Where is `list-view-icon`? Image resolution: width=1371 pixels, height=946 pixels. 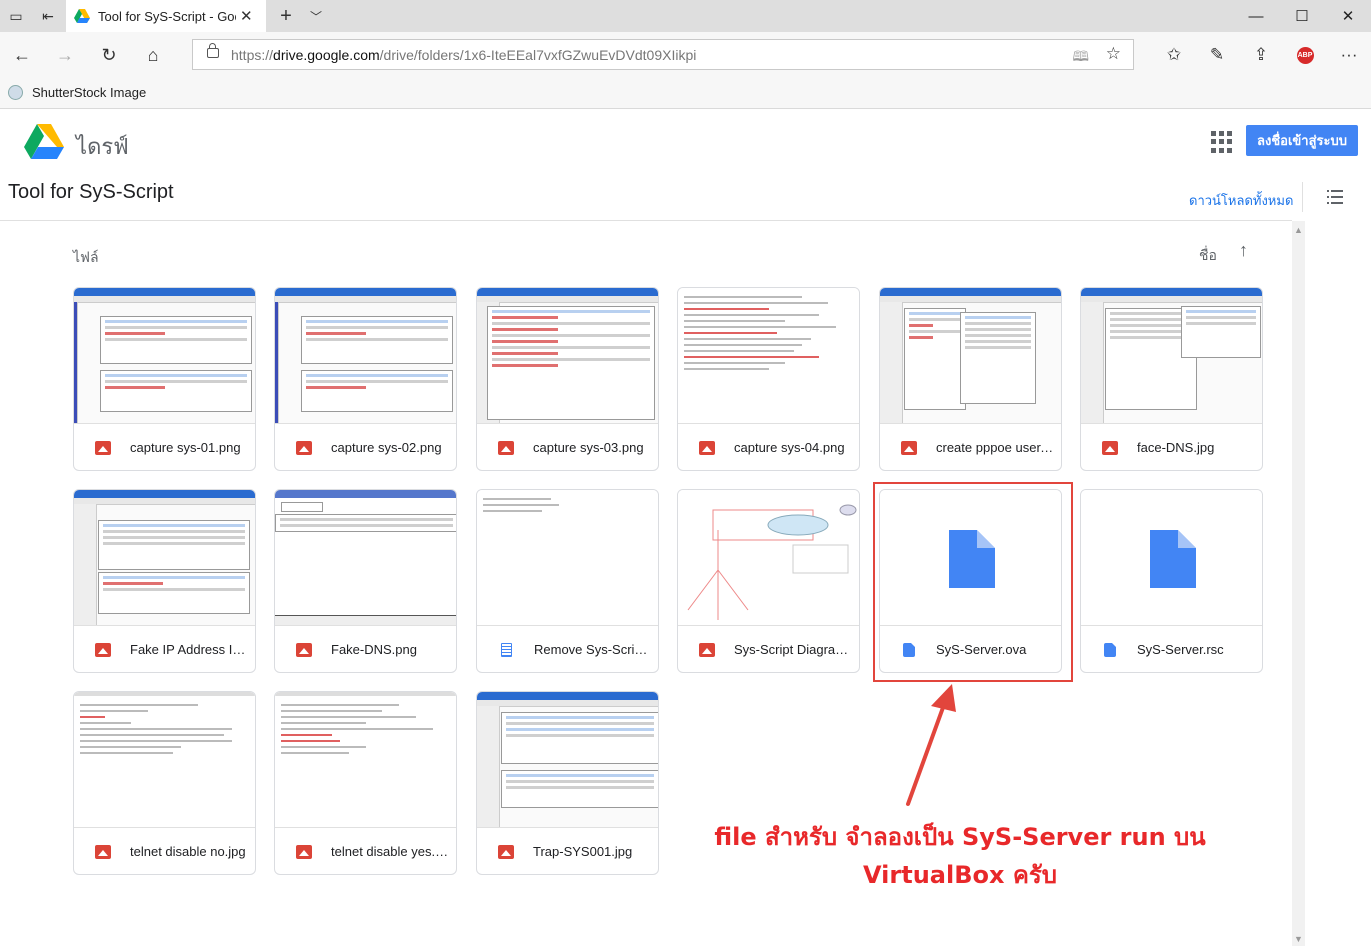
list-view-icon is located at coordinates (1335, 197).